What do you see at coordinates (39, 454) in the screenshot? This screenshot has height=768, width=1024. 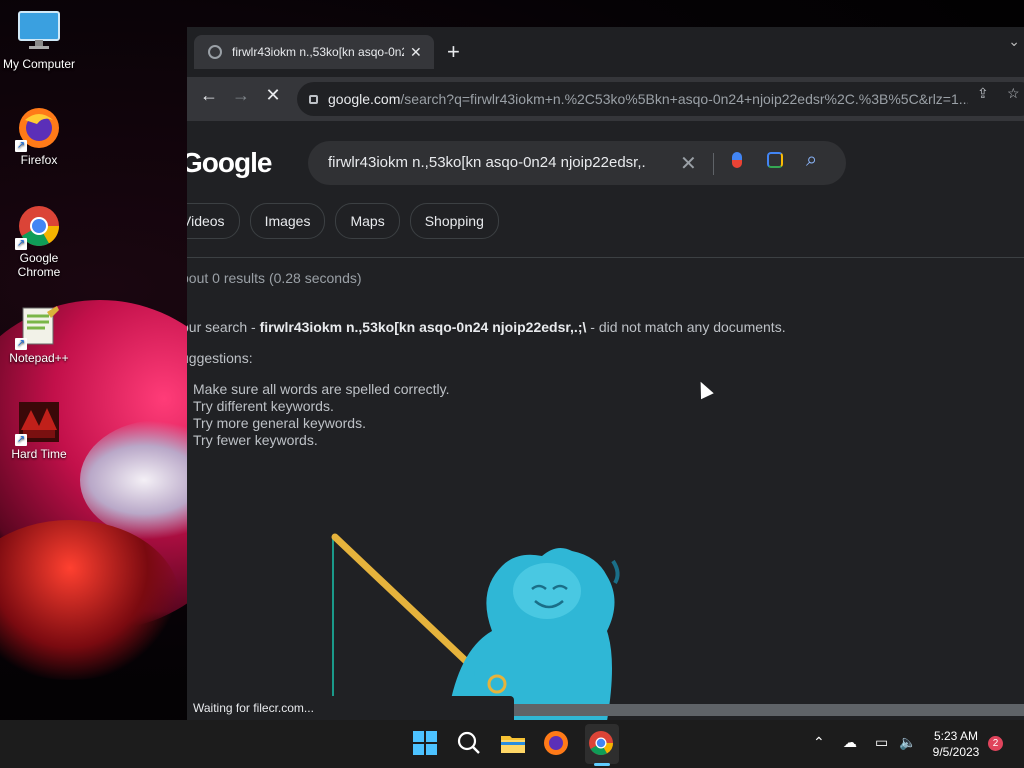 I see `desktop-icon-label: Hard Time` at bounding box center [39, 454].